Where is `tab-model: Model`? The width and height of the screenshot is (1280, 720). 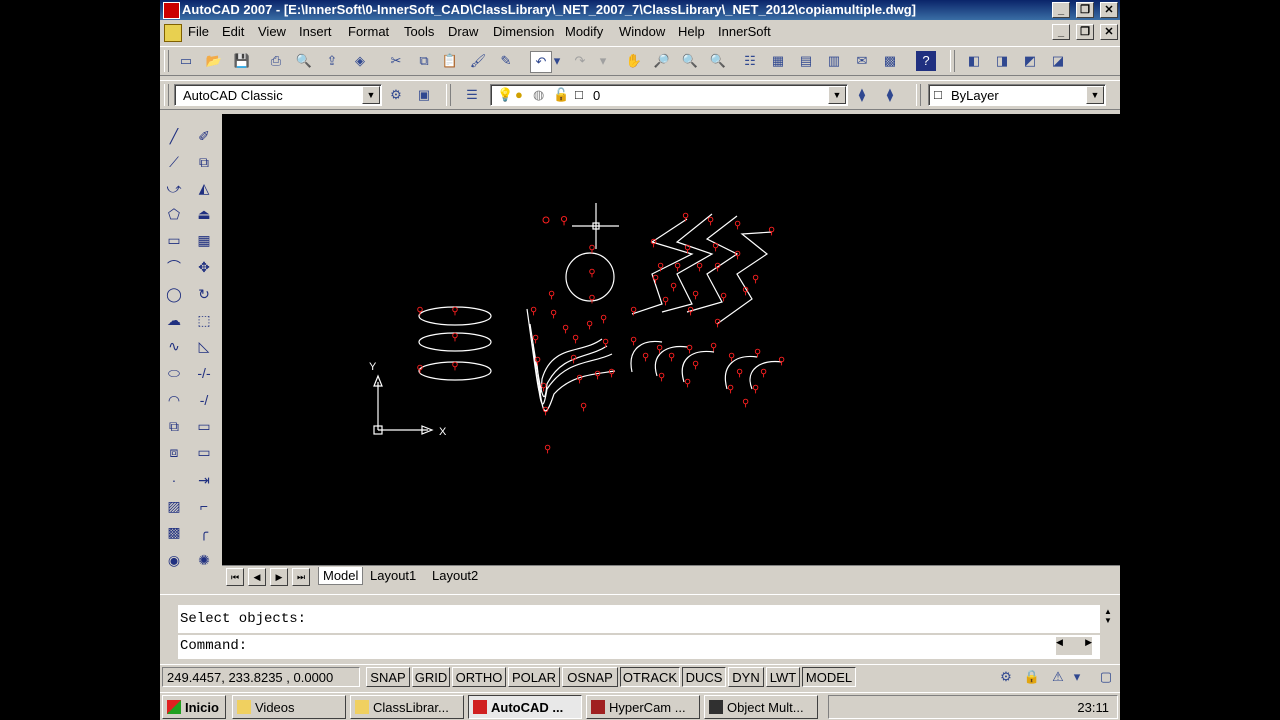 tab-model: Model is located at coordinates (341, 576).